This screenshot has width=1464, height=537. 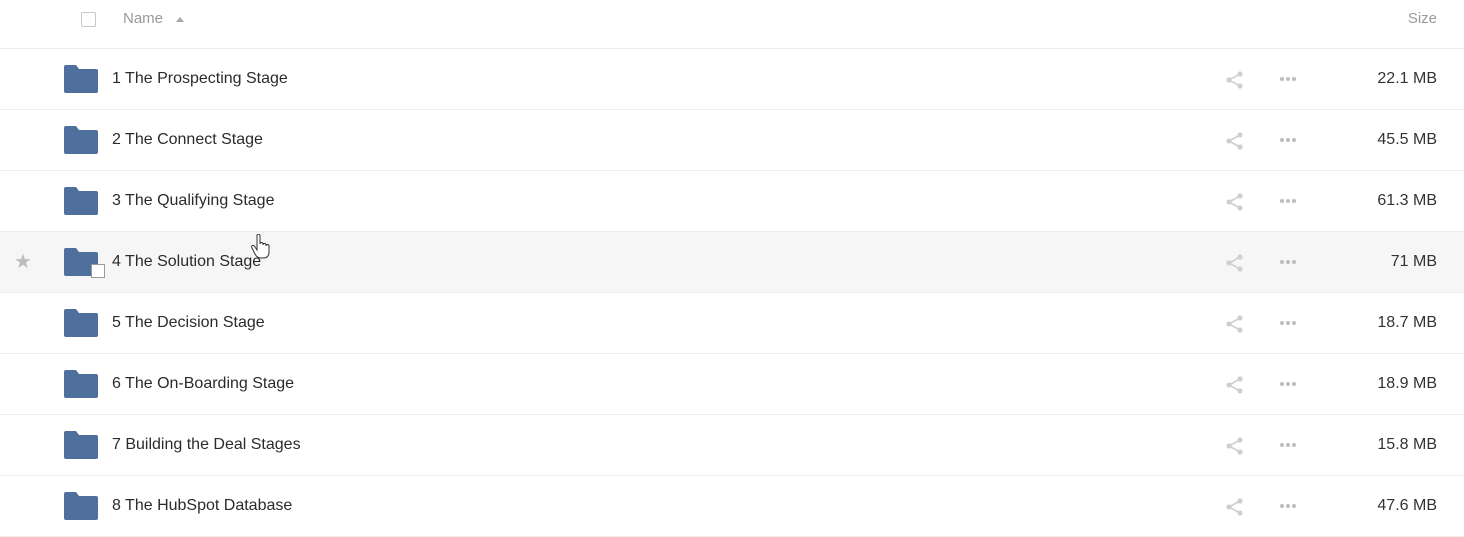 What do you see at coordinates (1407, 444) in the screenshot?
I see `file-size: 15.8 MB` at bounding box center [1407, 444].